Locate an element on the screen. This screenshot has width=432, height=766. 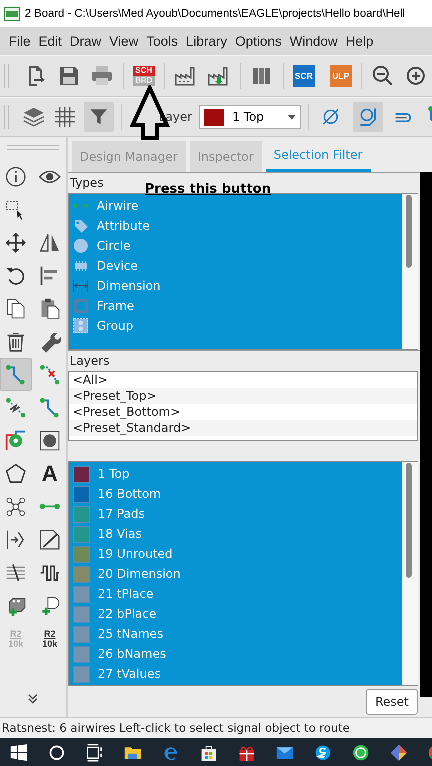
menu-item: Library is located at coordinates (207, 41).